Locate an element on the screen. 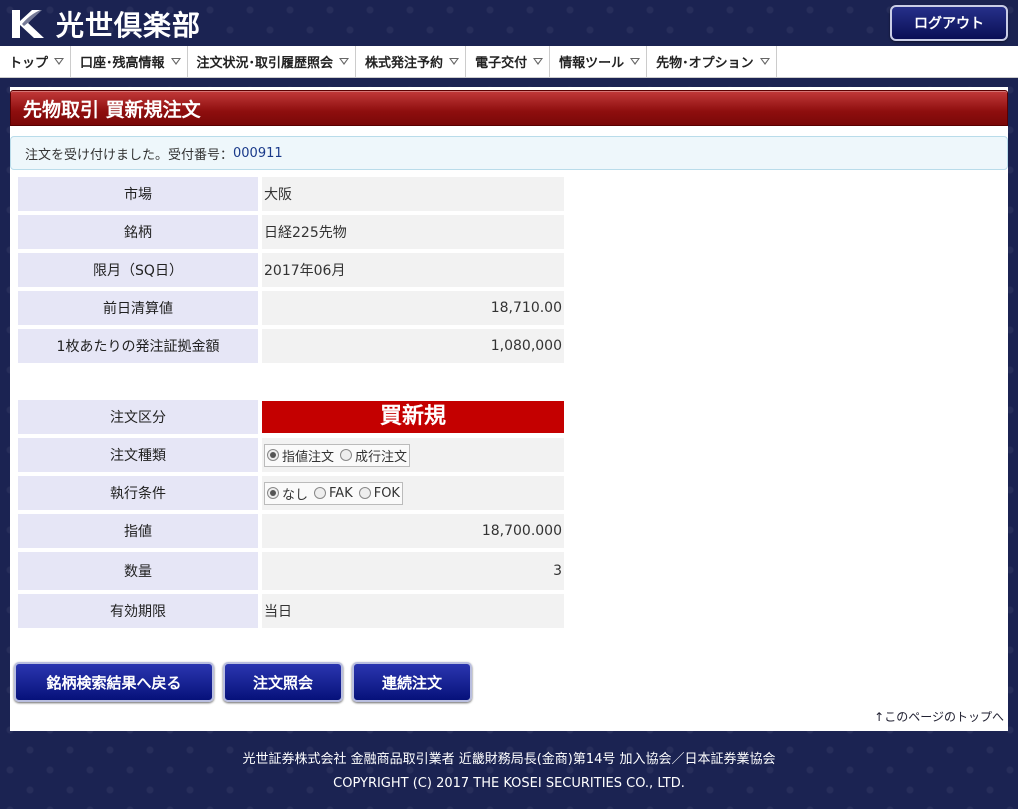 The width and height of the screenshot is (1018, 809). margin-label: 1枚あたりの発注証拠金額 is located at coordinates (138, 346).